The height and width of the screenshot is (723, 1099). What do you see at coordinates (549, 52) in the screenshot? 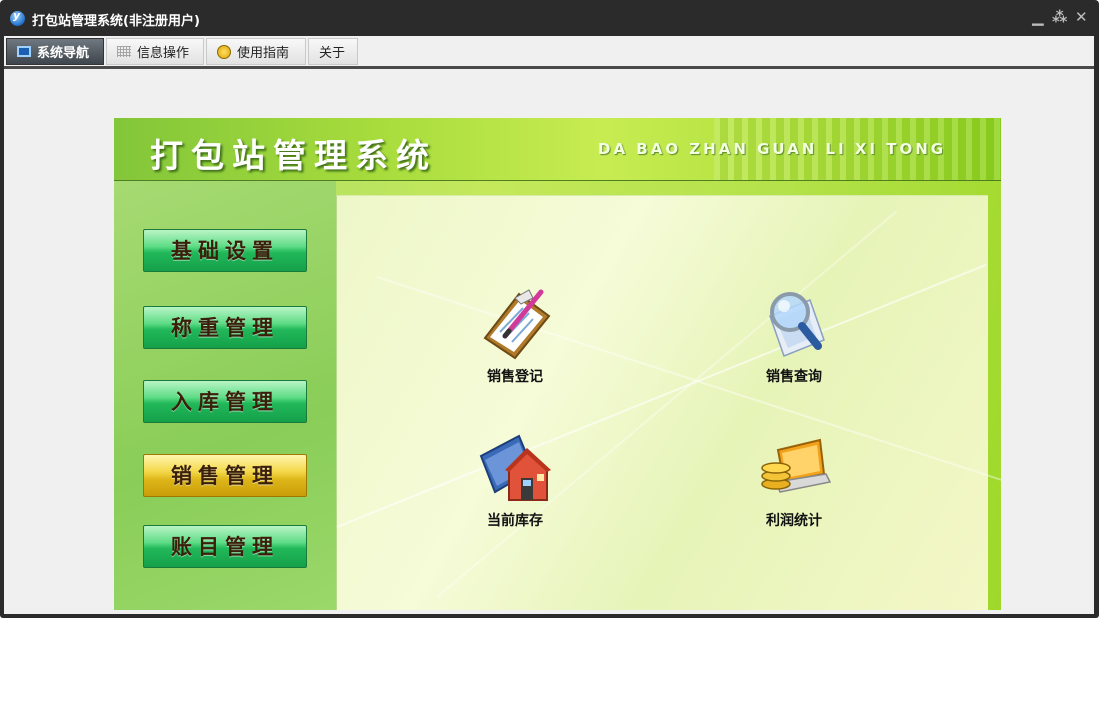
I see `menu-bar: 系统导航 信息操作 使用指南 关于` at bounding box center [549, 52].